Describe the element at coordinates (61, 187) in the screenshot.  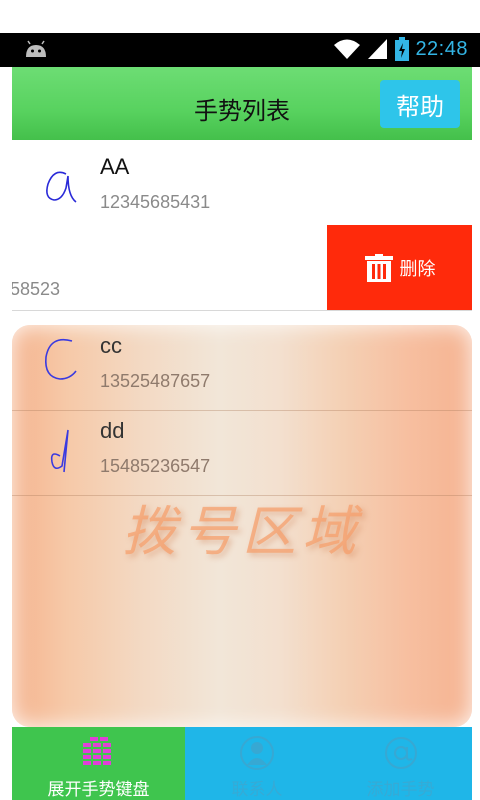
I see `gesture-a-icon` at that location.